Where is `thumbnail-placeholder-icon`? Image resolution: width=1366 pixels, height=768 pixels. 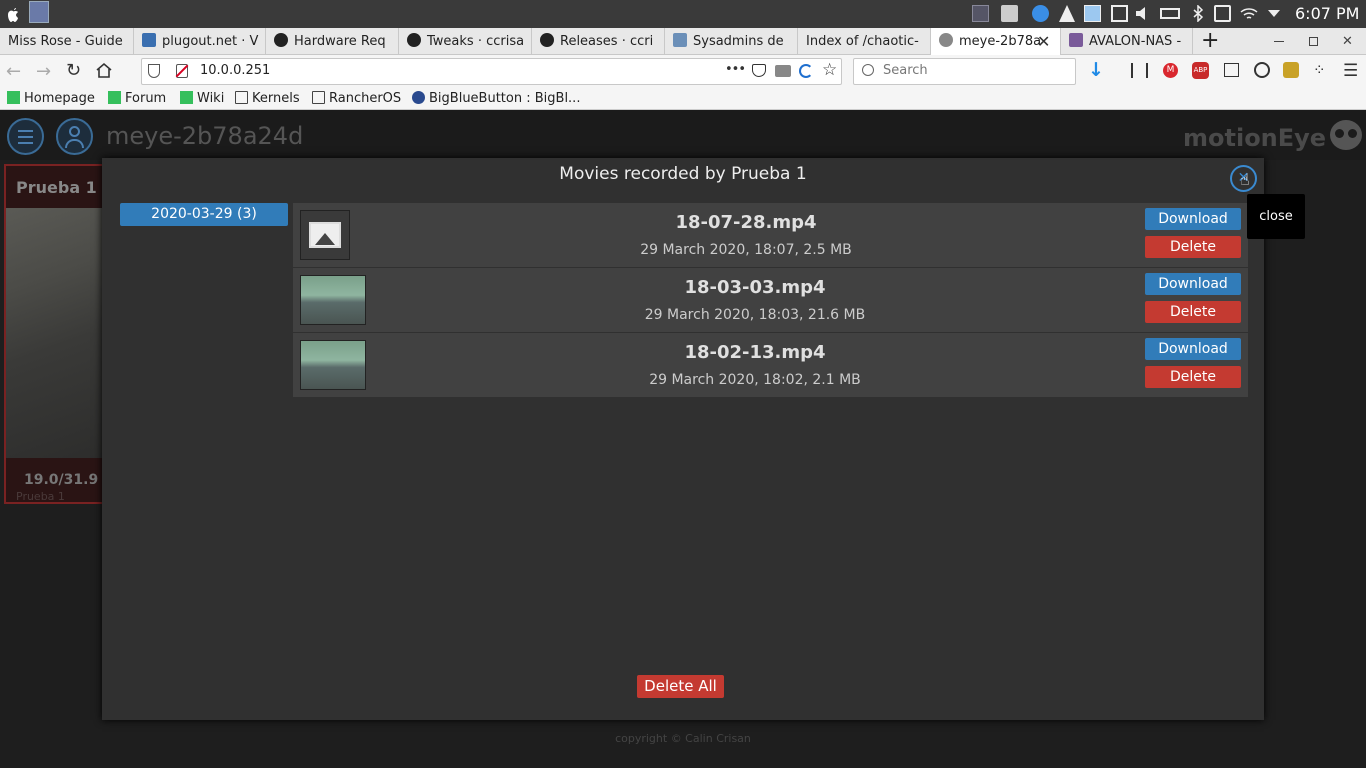
thumbnail-placeholder-icon is located at coordinates (325, 235).